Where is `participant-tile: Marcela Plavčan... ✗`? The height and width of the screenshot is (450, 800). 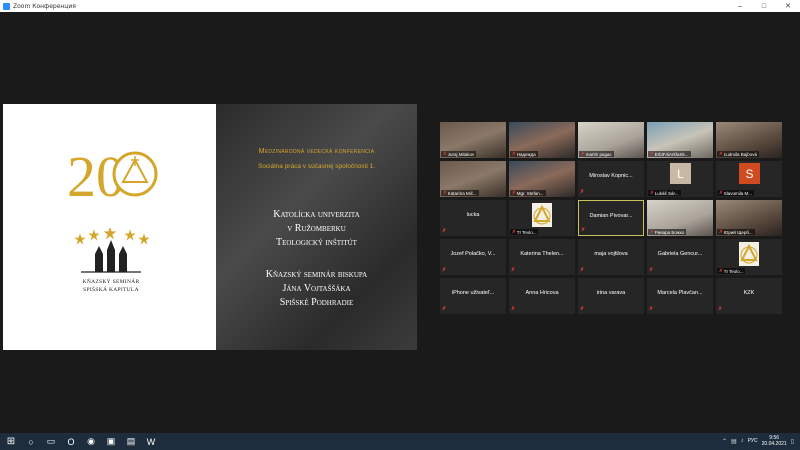
participant-tile: Marcela Plavčan... ✗ is located at coordinates (680, 296).